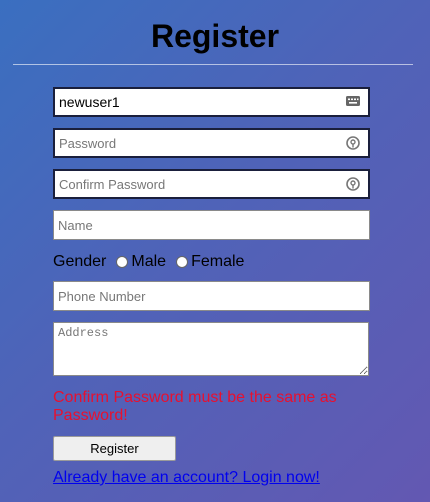 The height and width of the screenshot is (502, 430). Describe the element at coordinates (213, 64) in the screenshot. I see `title-divider` at that location.